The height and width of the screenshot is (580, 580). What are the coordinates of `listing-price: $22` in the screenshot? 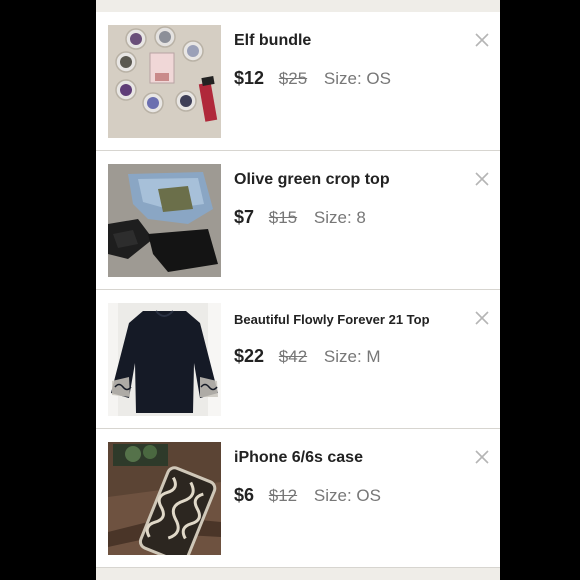 It's located at (249, 356).